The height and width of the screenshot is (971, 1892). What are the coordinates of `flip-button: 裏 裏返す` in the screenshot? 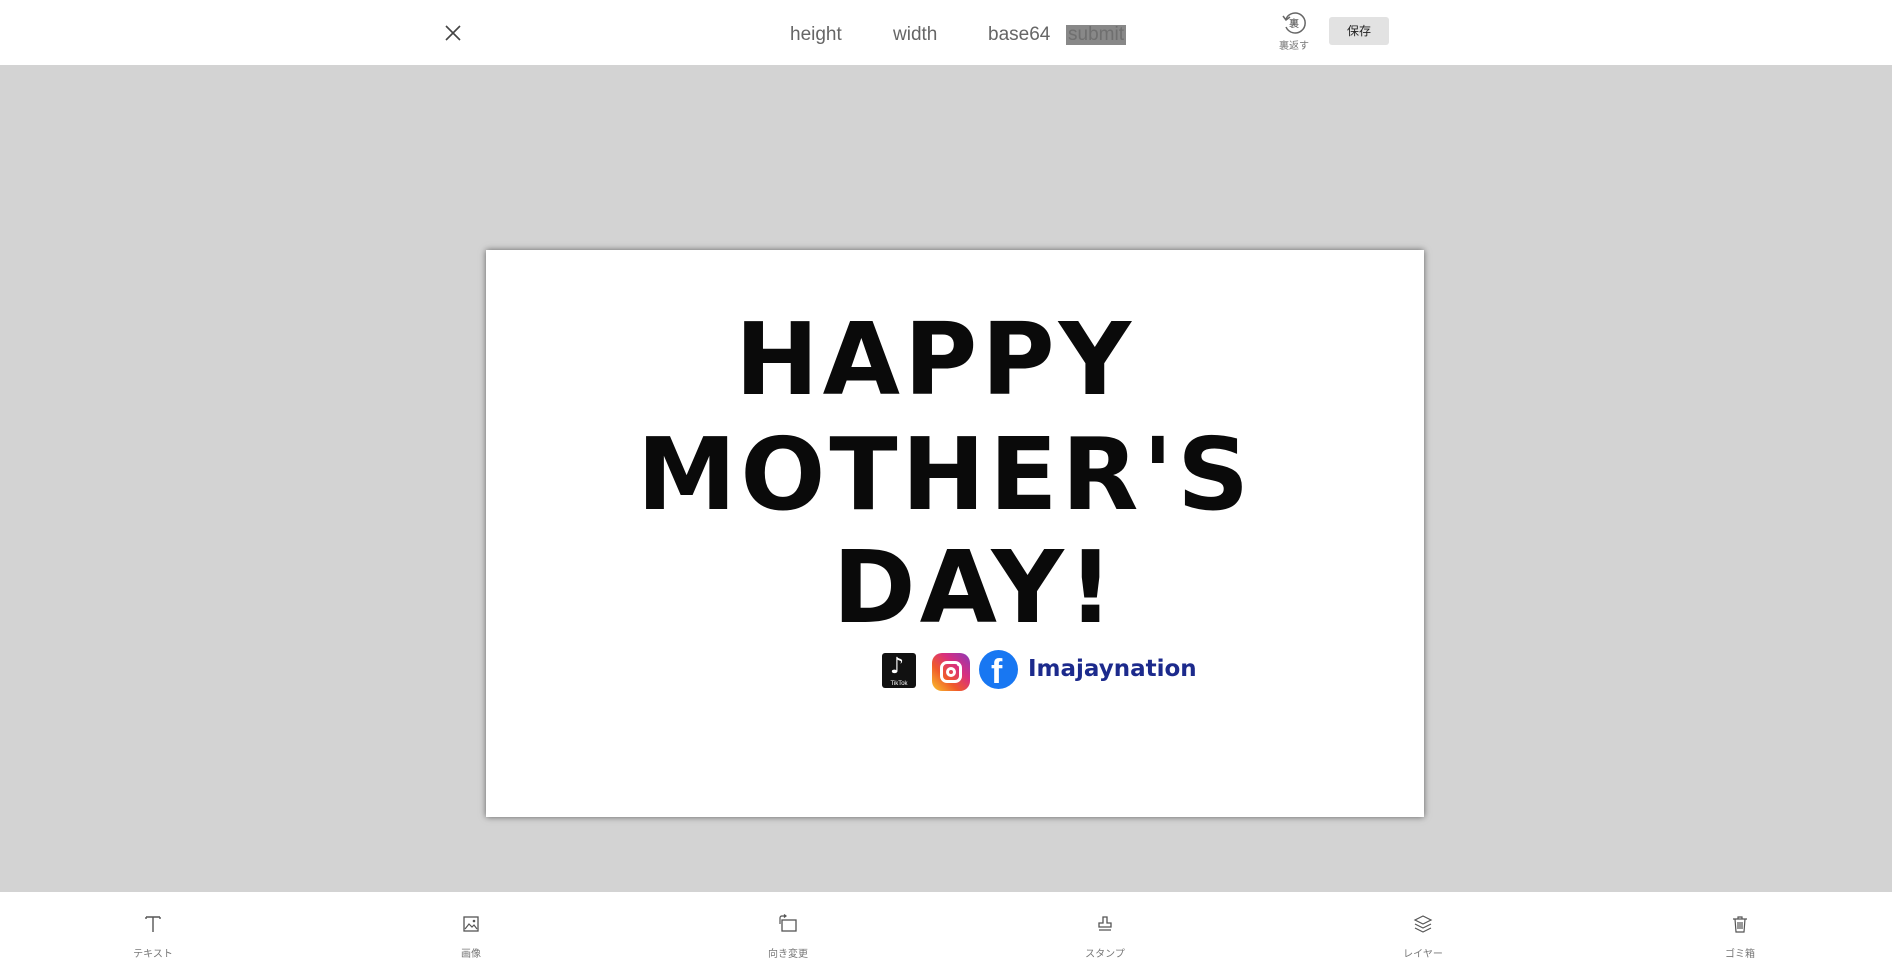 It's located at (1294, 33).